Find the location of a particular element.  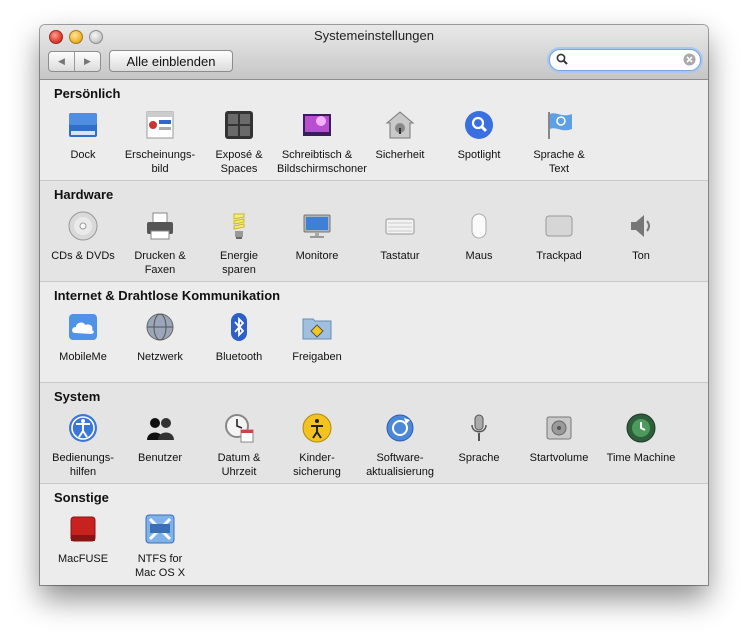

pref-pane-label: Maus is located at coordinates (479, 256).